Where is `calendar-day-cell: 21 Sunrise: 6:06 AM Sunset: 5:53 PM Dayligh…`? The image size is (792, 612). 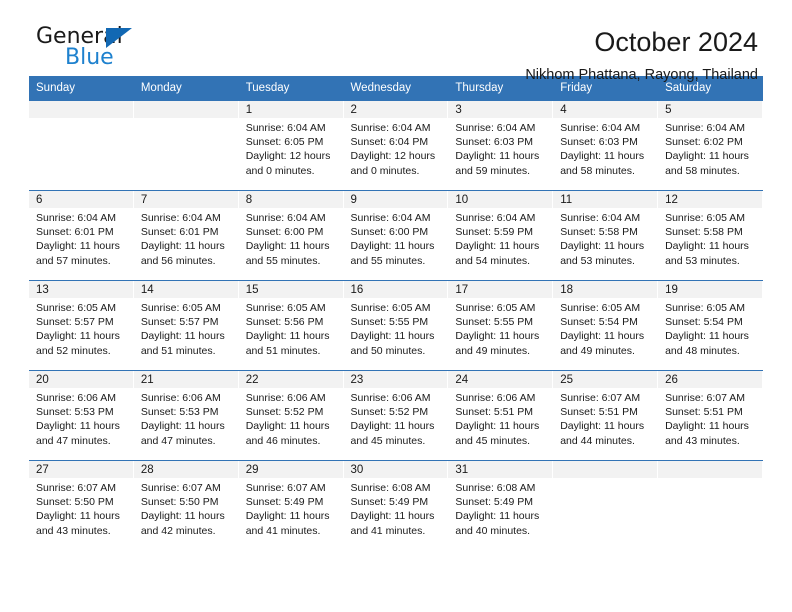
calendar-day-cell: 21 Sunrise: 6:06 AM Sunset: 5:53 PM Dayligh… is located at coordinates (186, 415).